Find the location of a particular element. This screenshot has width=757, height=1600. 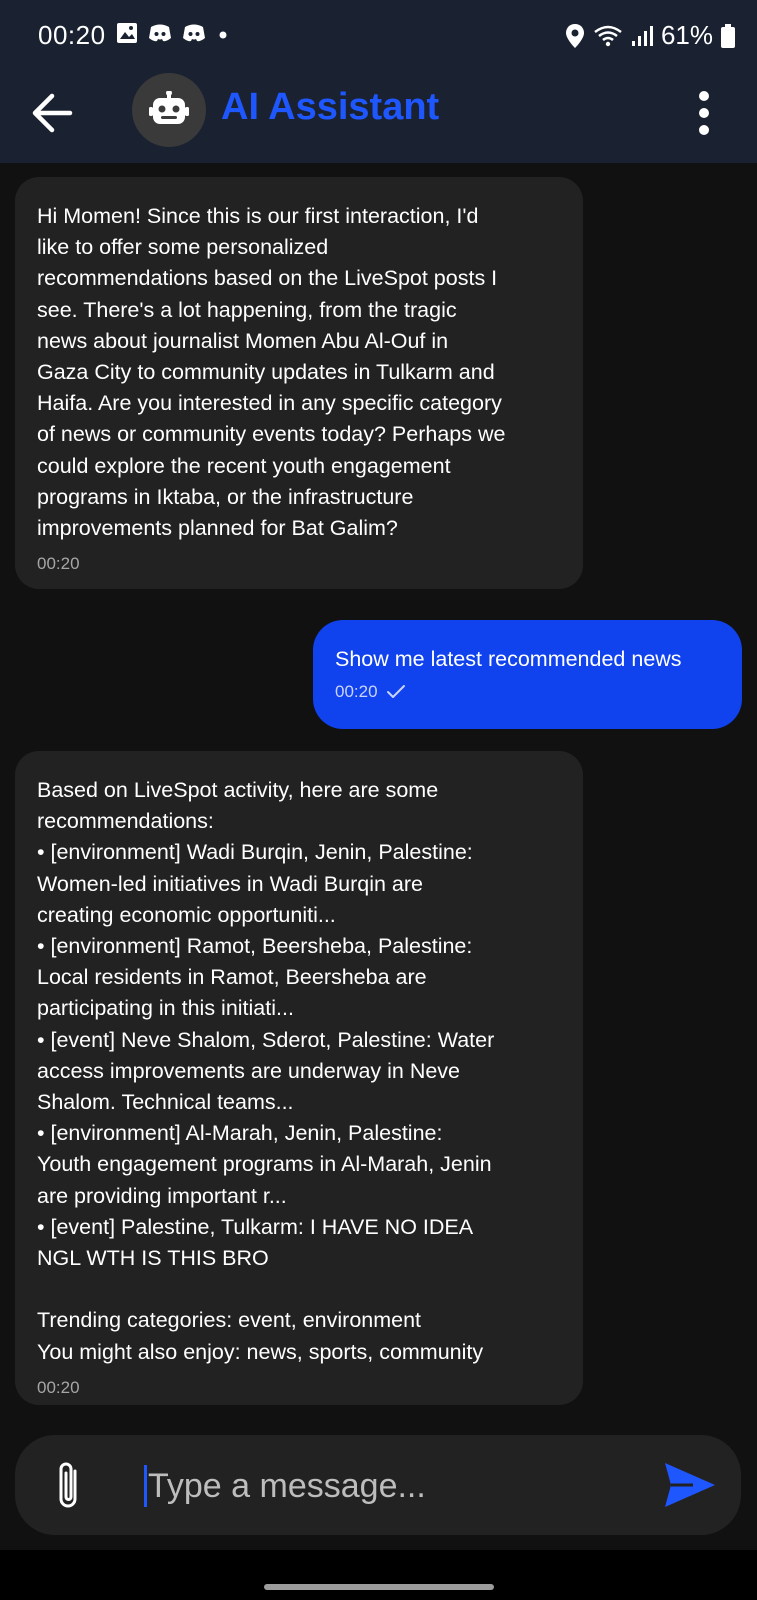

paperclip-icon is located at coordinates (69, 1486).